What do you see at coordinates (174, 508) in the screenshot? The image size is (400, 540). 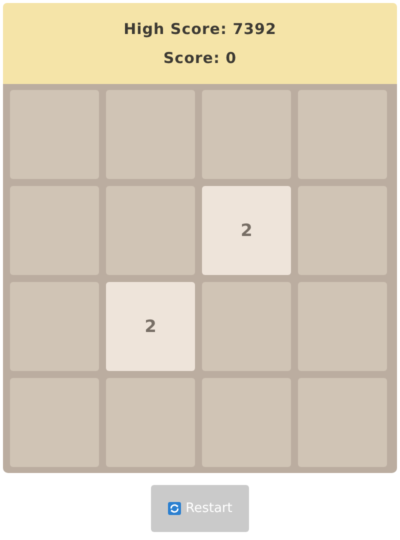 I see `refresh-icon` at bounding box center [174, 508].